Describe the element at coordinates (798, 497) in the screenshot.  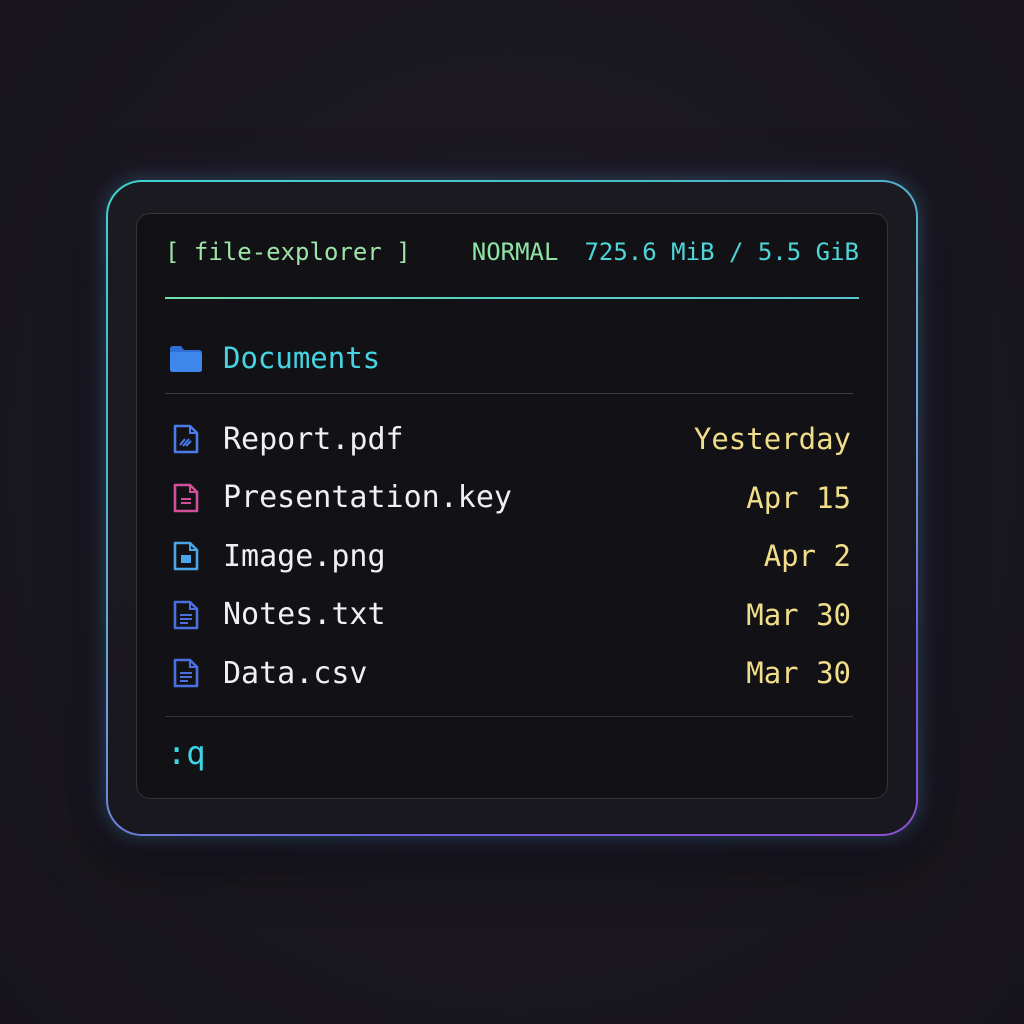
I see `file-date: Apr 15` at that location.